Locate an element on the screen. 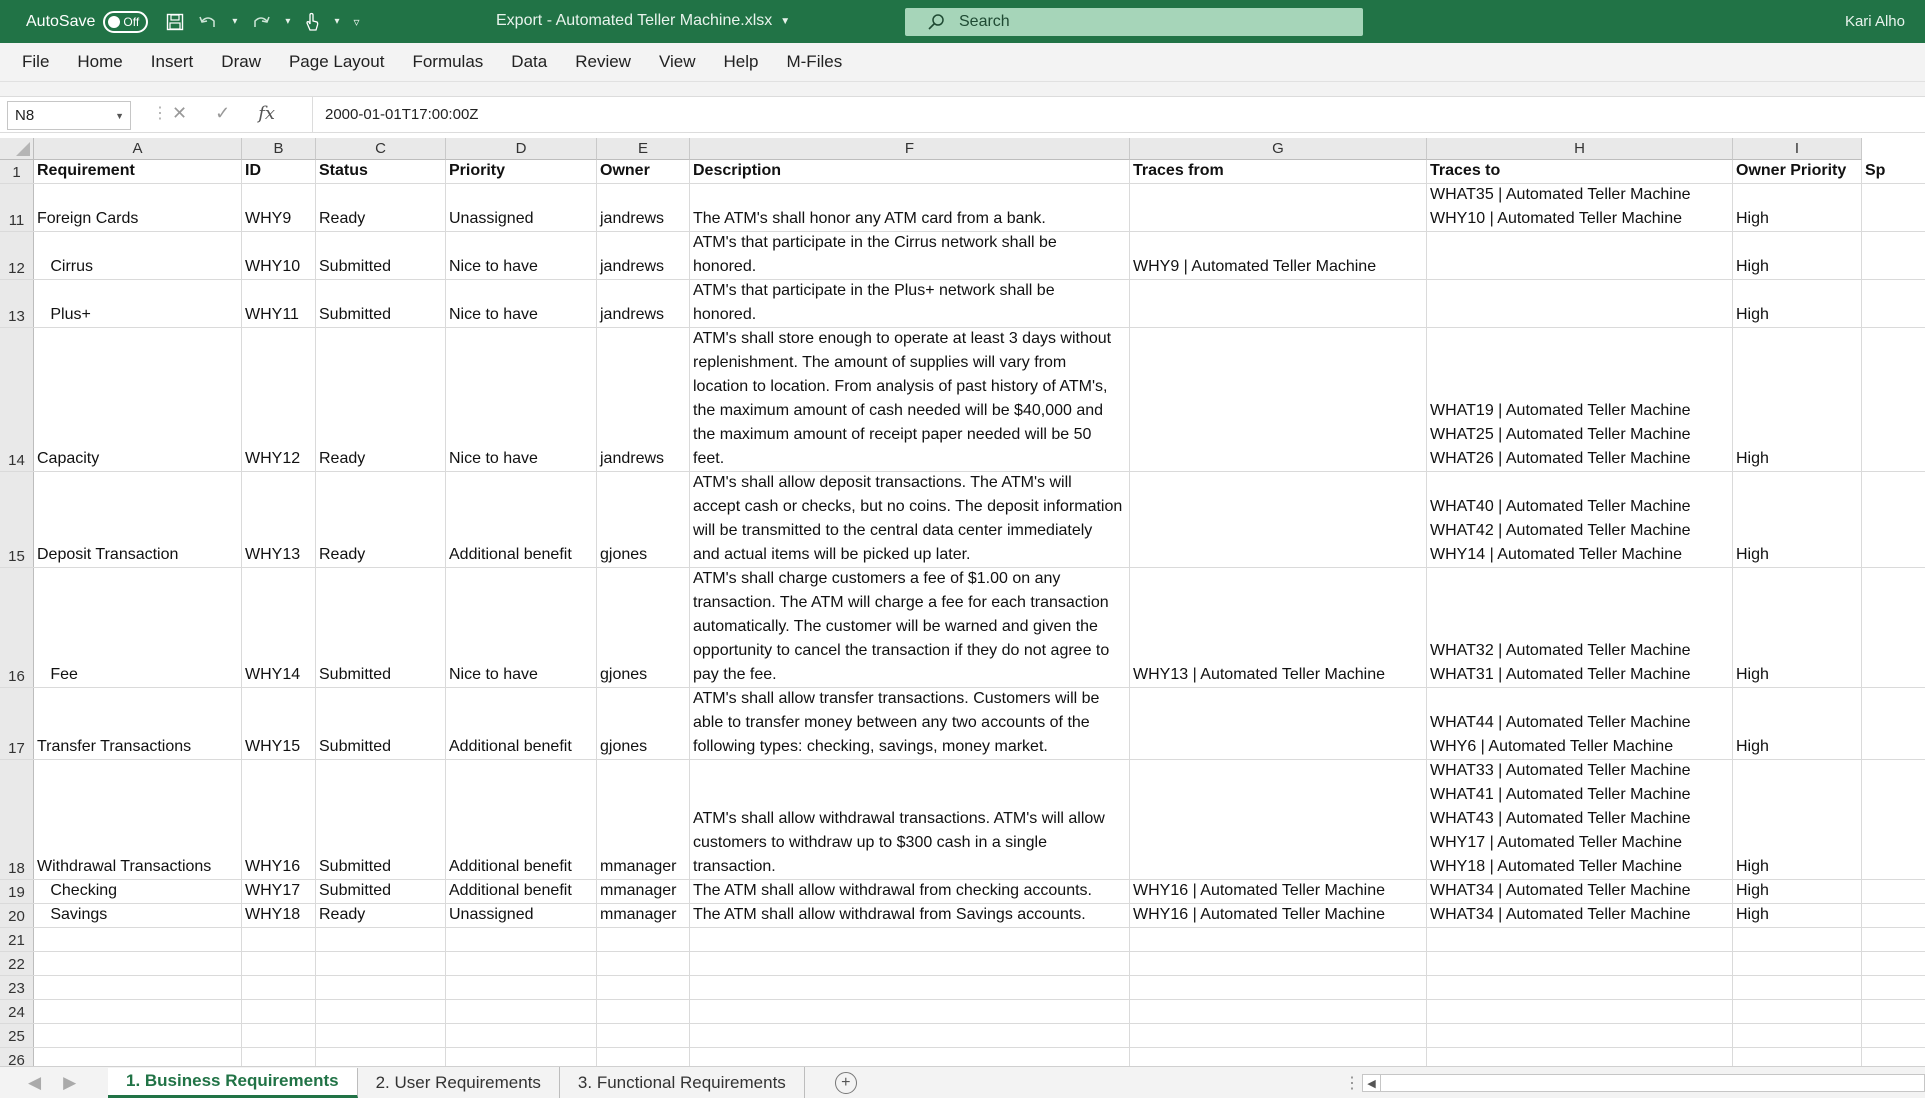 The width and height of the screenshot is (1925, 1098). requirement-cell: Deposit Transaction is located at coordinates (138, 519).